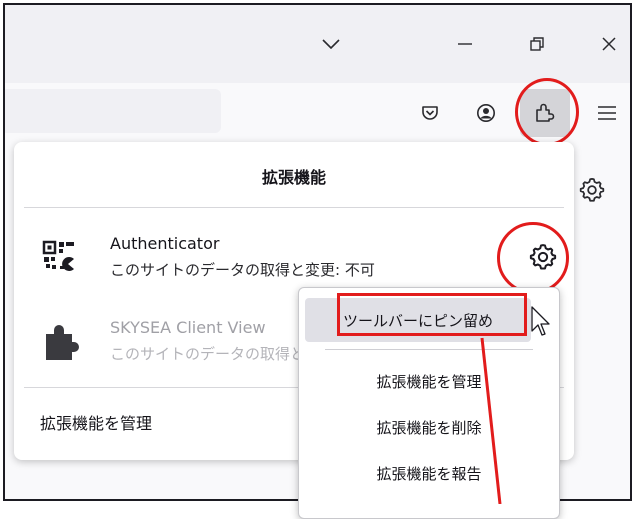  I want to click on close-icon, so click(609, 44).